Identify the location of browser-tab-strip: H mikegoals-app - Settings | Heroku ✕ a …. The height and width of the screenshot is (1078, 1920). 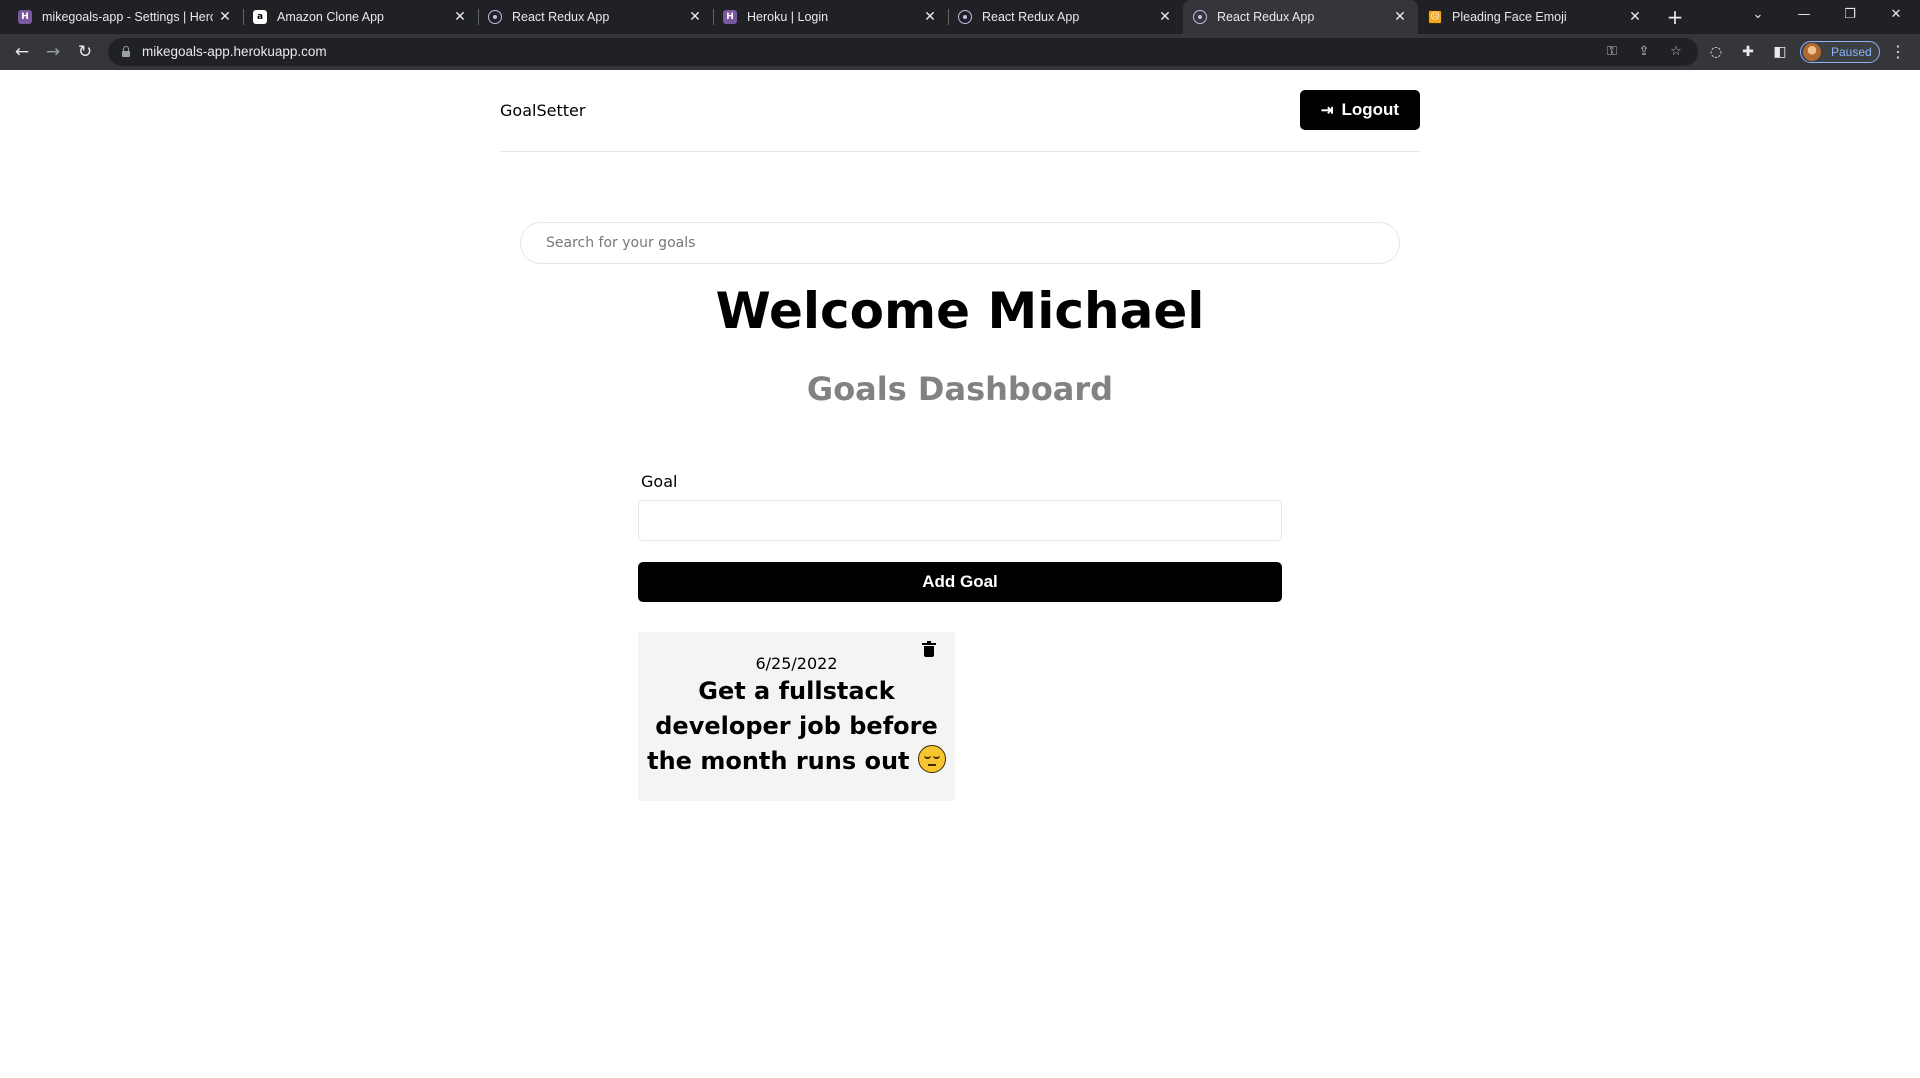
(960, 17).